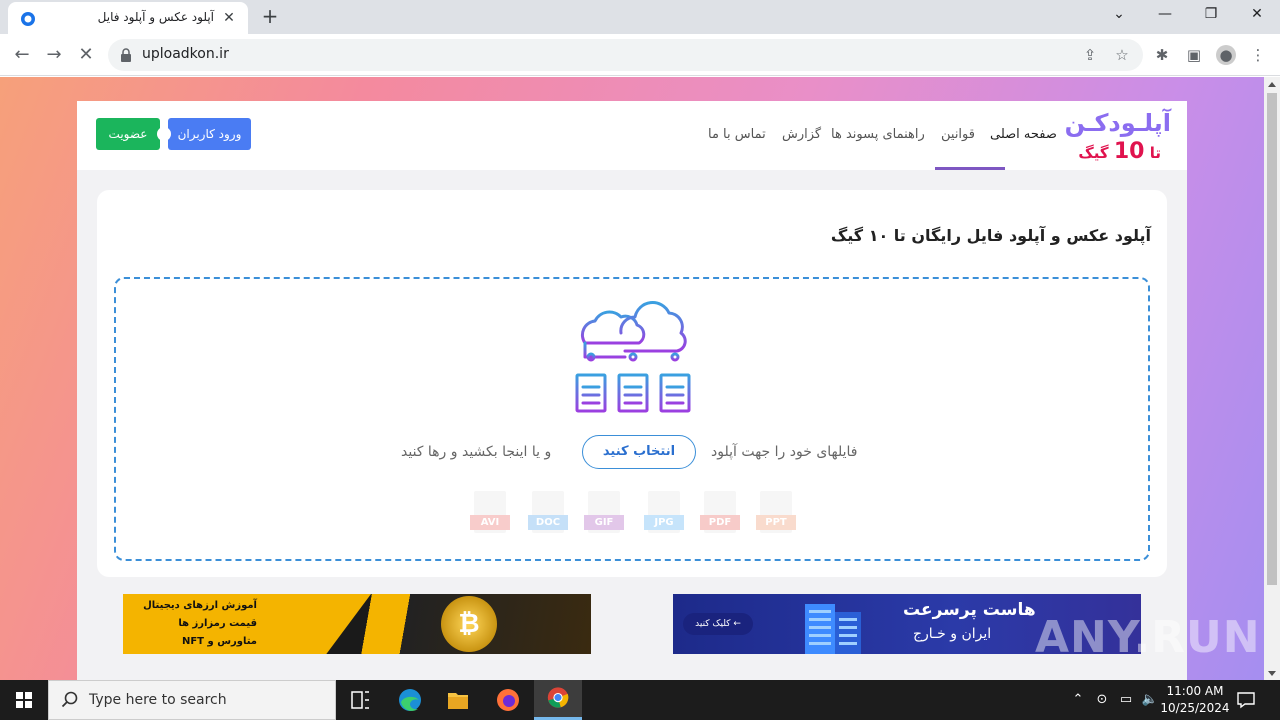  I want to click on login-button: ورود کاربران, so click(209, 134).